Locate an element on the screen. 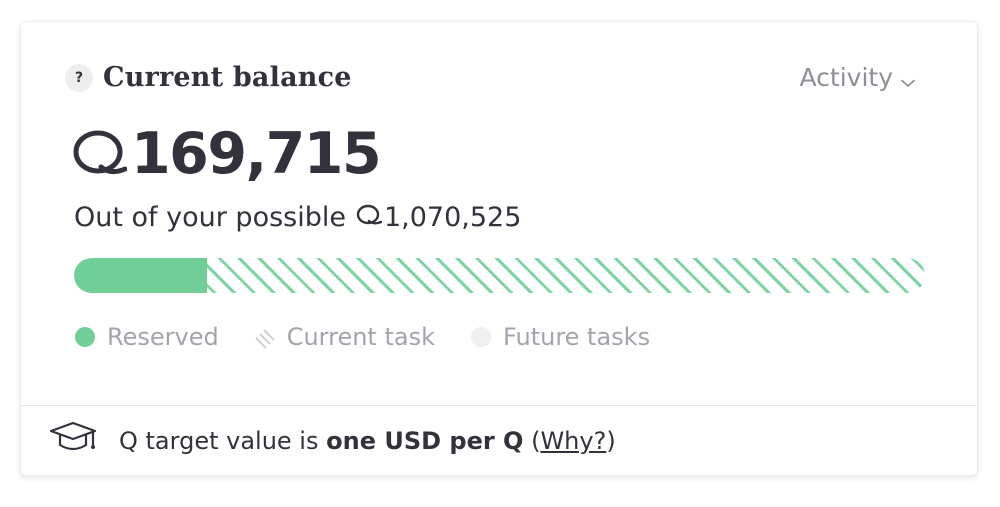 The image size is (1000, 507). balance-progress-bar is located at coordinates (499, 275).